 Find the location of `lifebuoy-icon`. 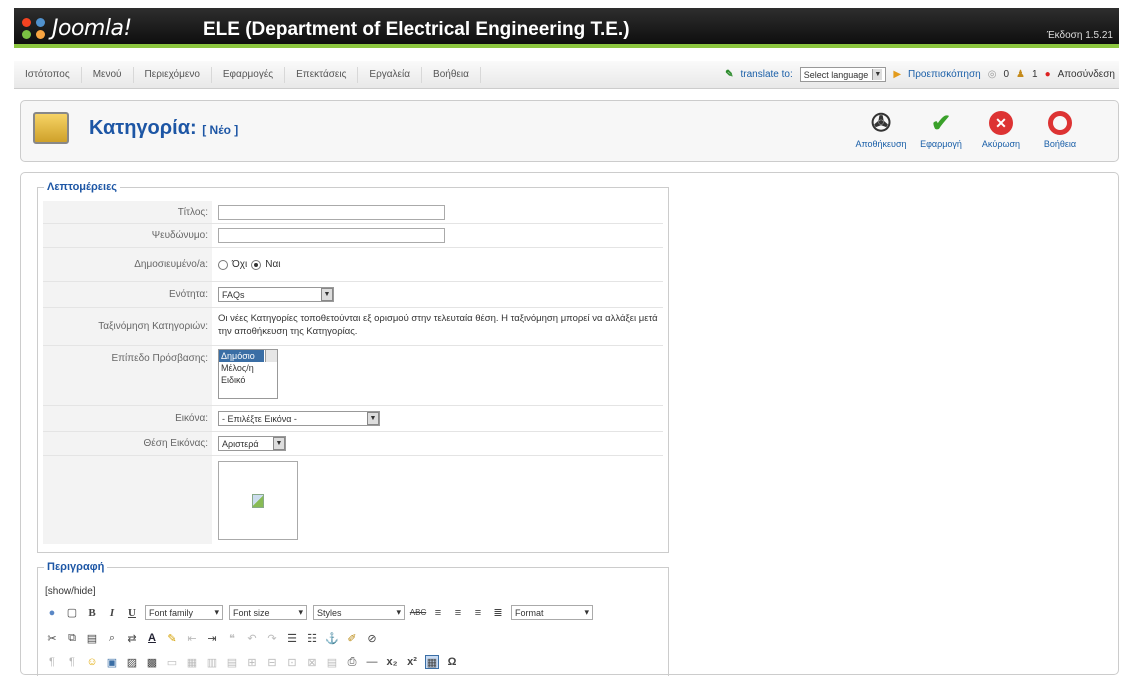

lifebuoy-icon is located at coordinates (1060, 123).